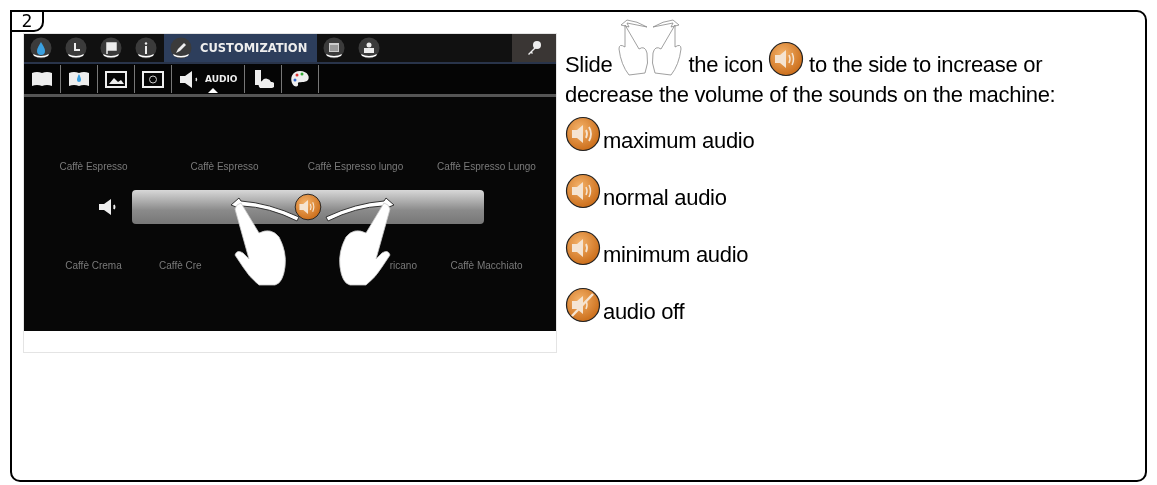 This screenshot has width=1157, height=485. What do you see at coordinates (116, 79) in the screenshot?
I see `picture-icon` at bounding box center [116, 79].